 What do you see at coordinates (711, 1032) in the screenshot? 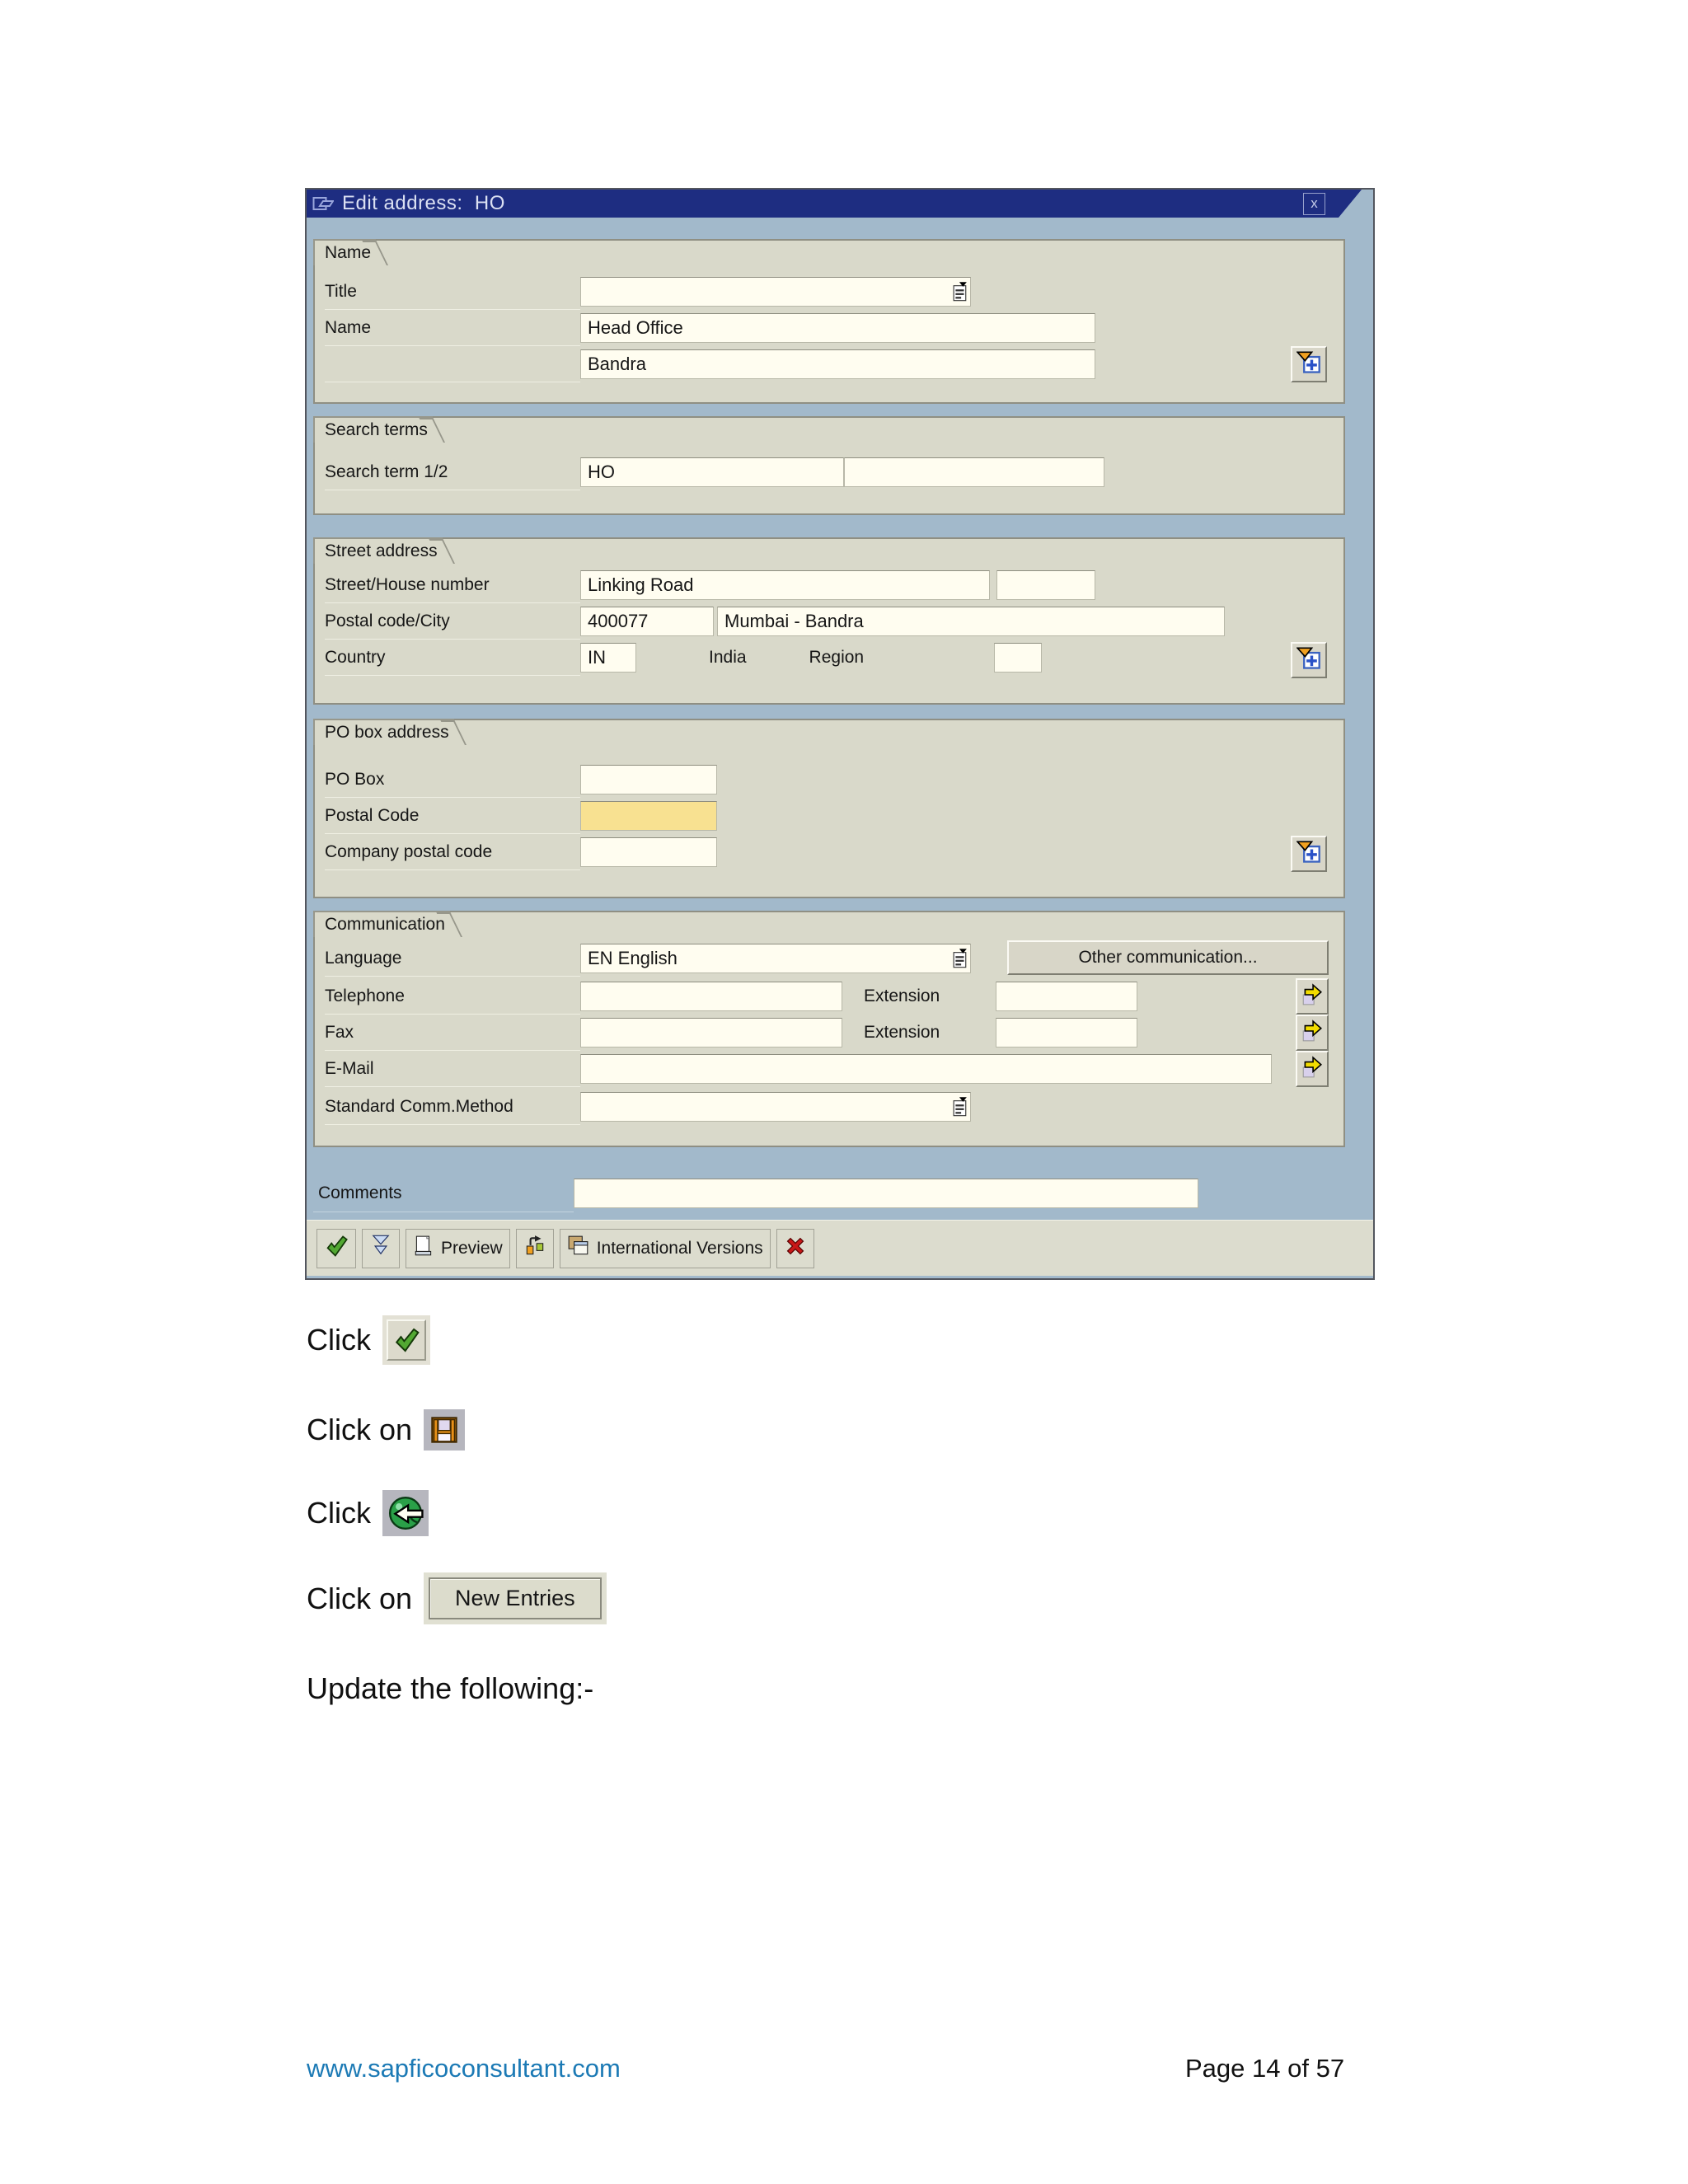
I see `fax-input` at bounding box center [711, 1032].